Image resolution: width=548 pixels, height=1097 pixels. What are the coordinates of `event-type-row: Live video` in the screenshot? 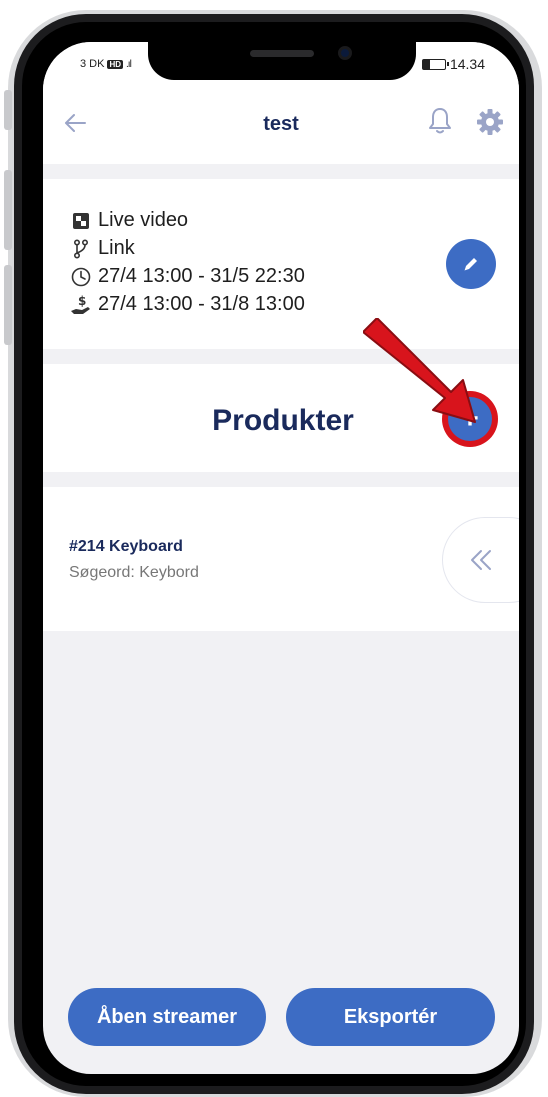 It's located at (129, 220).